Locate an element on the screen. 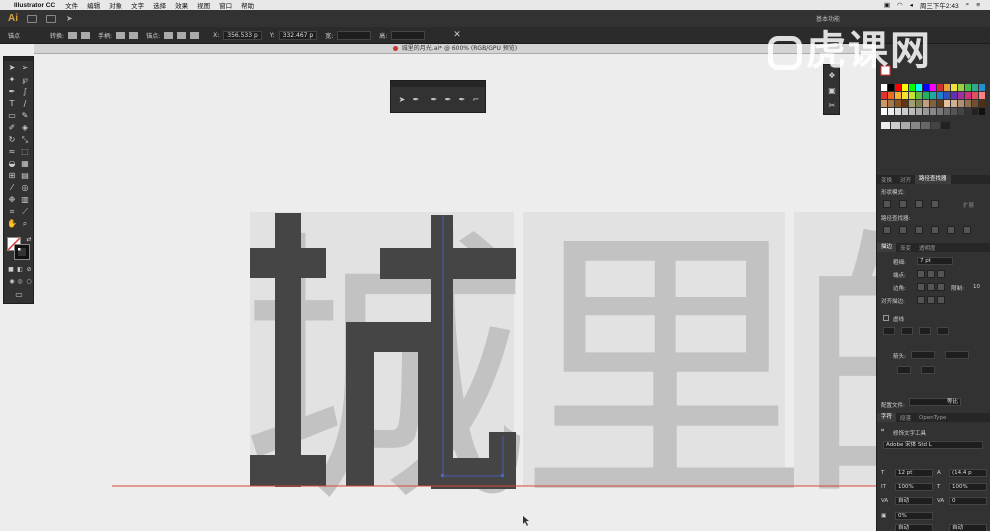 The height and width of the screenshot is (531, 990). arrow-start-select is located at coordinates (923, 355).